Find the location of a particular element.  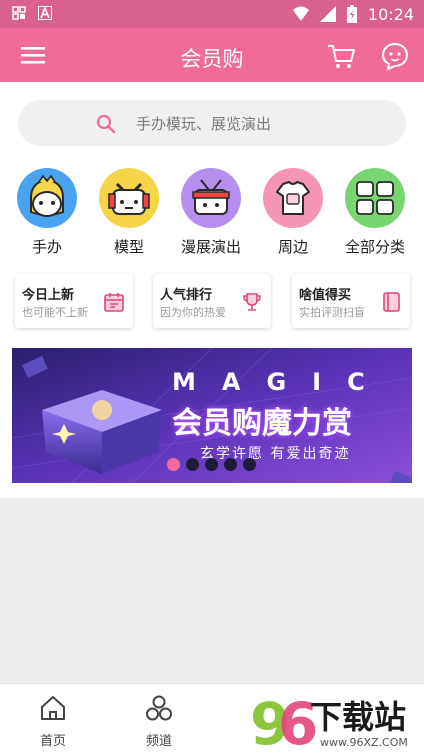

category-models: 模型 is located at coordinates (129, 212).